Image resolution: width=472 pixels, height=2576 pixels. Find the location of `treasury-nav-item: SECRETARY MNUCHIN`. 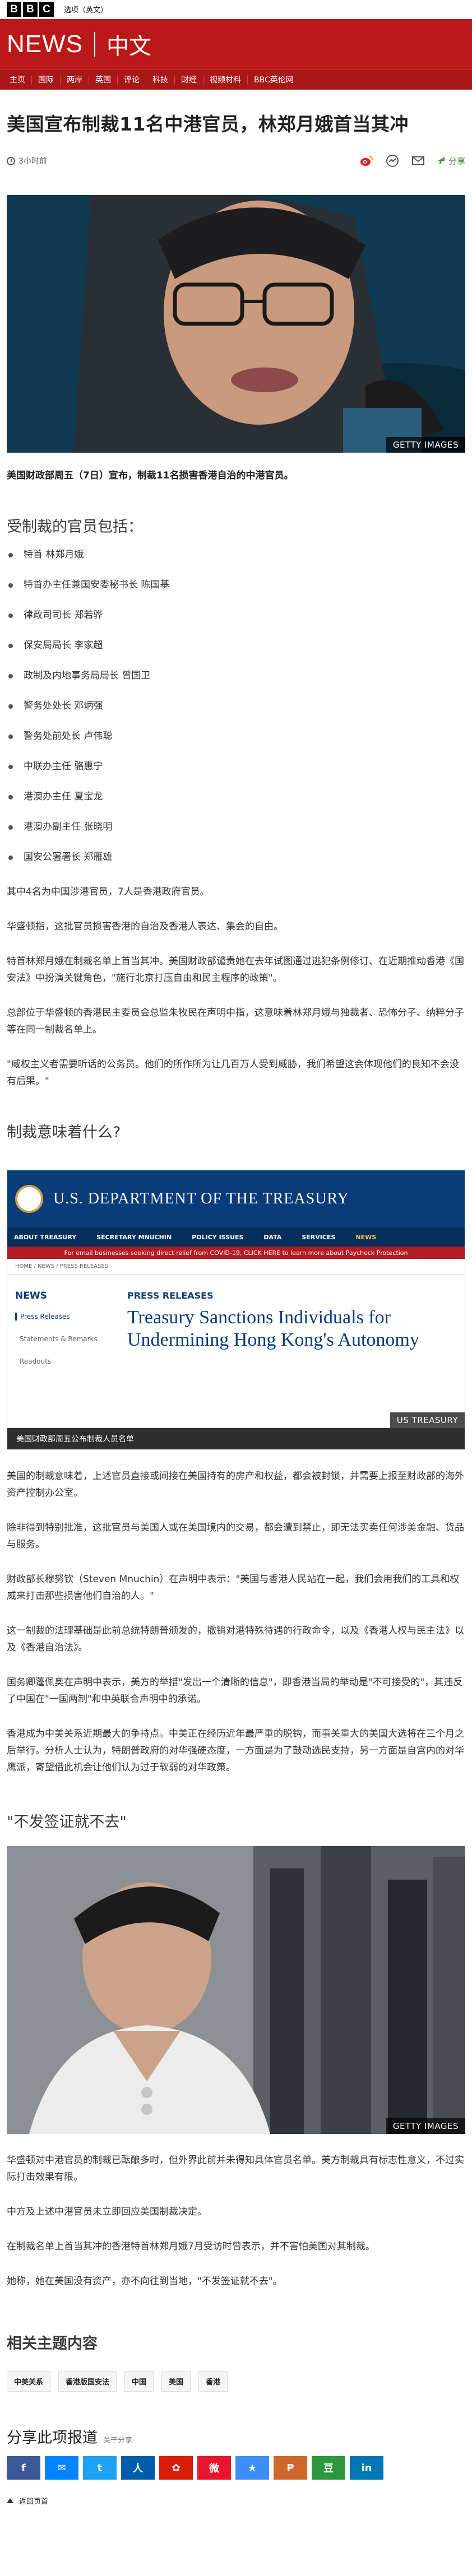

treasury-nav-item: SECRETARY MNUCHIN is located at coordinates (134, 1237).